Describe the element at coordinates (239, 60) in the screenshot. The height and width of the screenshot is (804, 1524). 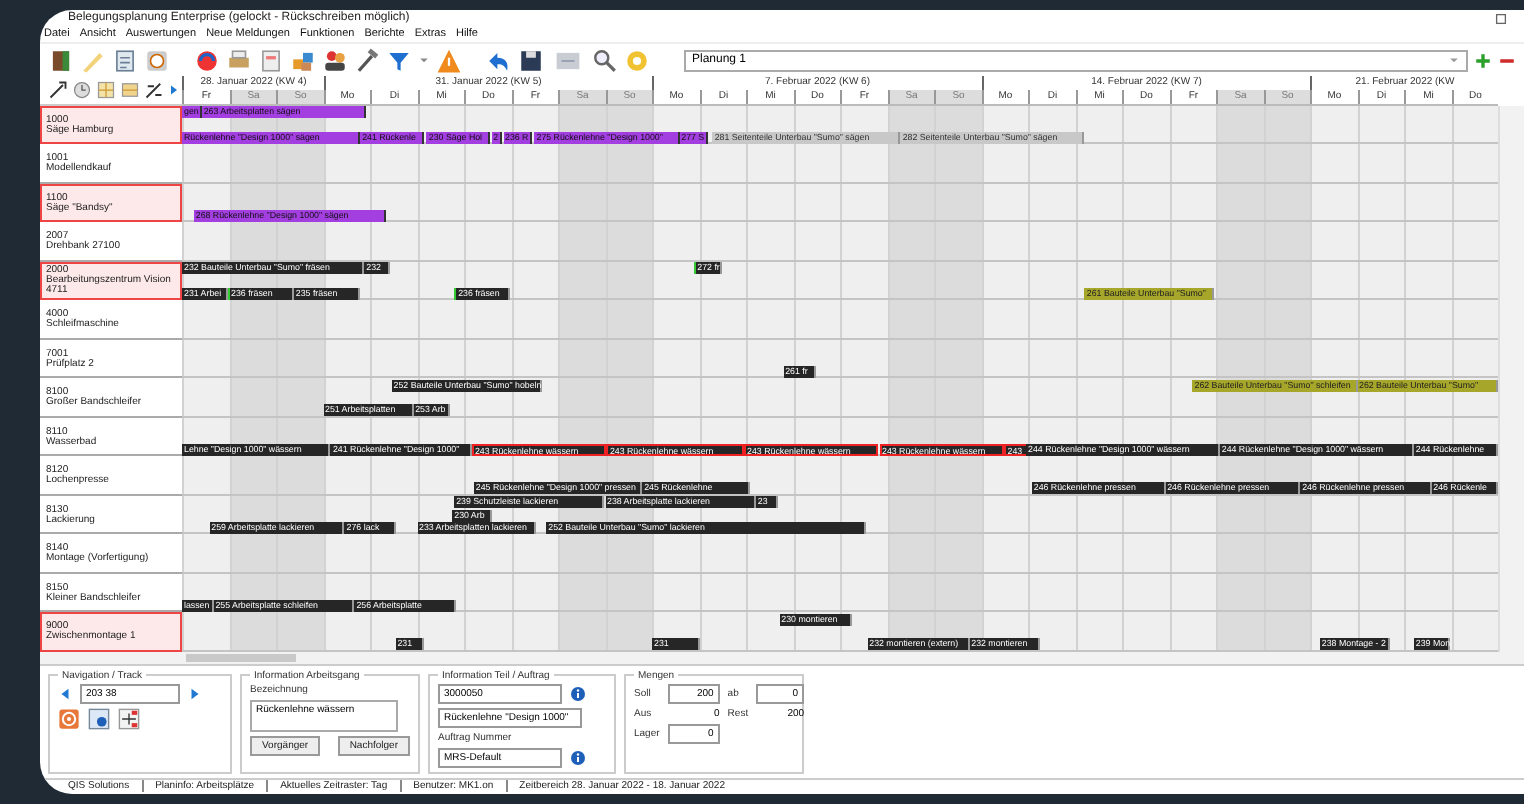
I see `printer-icon` at that location.